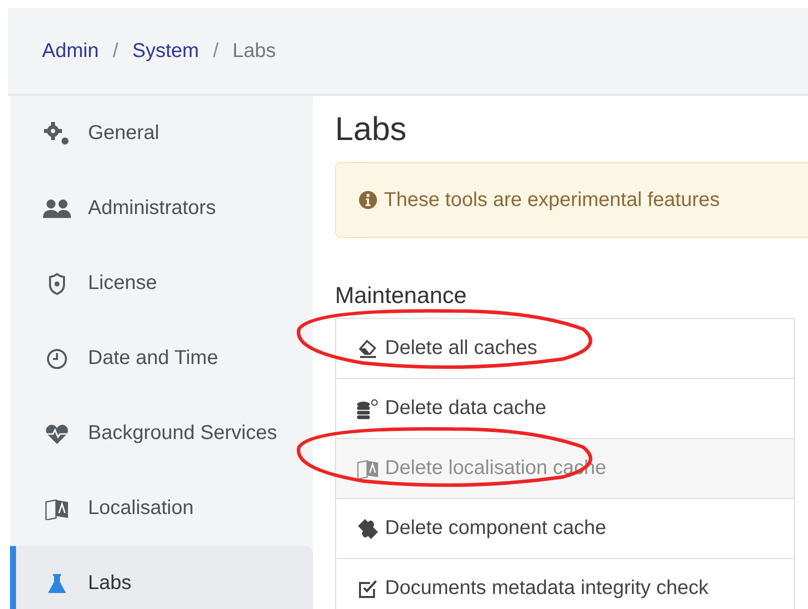  What do you see at coordinates (565, 348) in the screenshot?
I see `action-item: Delete all caches` at bounding box center [565, 348].